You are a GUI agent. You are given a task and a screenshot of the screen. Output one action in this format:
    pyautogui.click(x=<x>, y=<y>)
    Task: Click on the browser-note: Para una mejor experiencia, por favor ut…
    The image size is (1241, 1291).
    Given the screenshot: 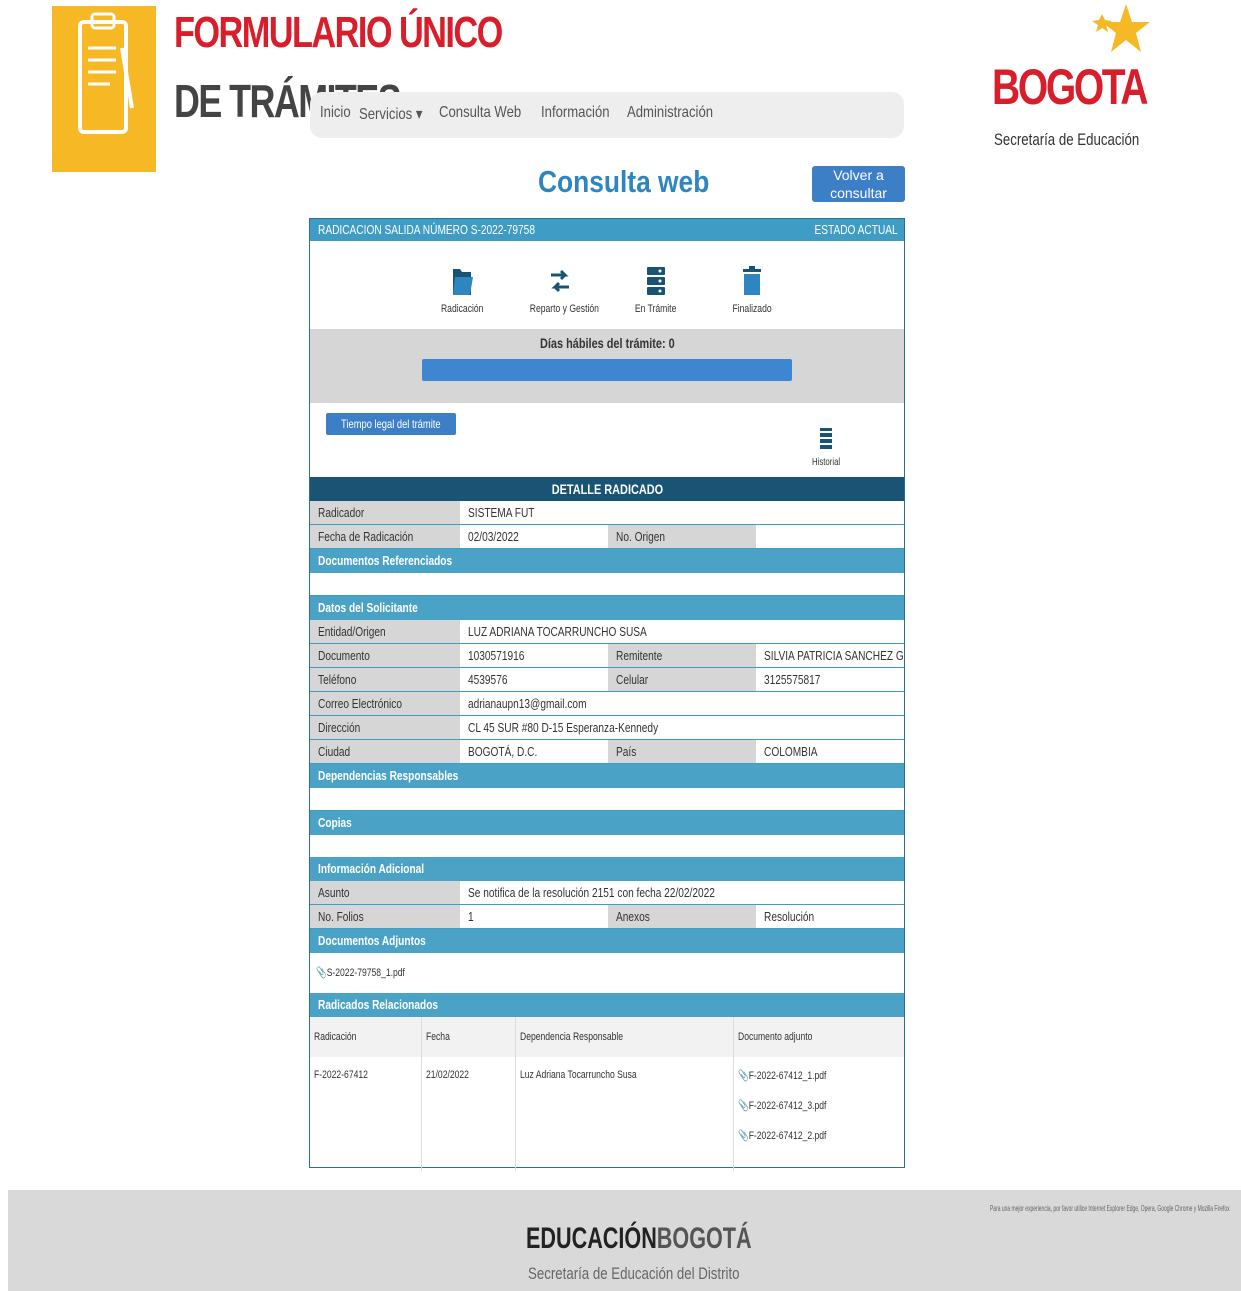 What is the action you would take?
    pyautogui.click(x=1110, y=1208)
    